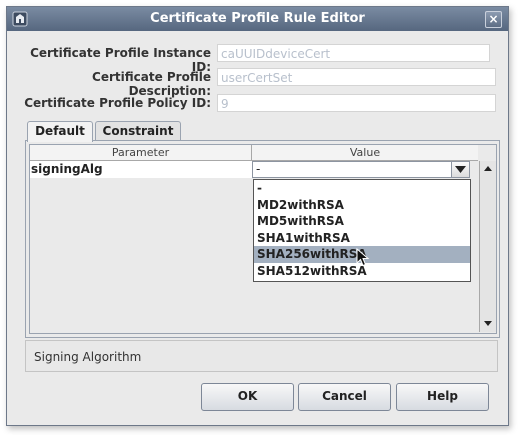 This screenshot has height=435, width=520. Describe the element at coordinates (151, 84) in the screenshot. I see `description-label: Certificate Profile Description:` at that location.